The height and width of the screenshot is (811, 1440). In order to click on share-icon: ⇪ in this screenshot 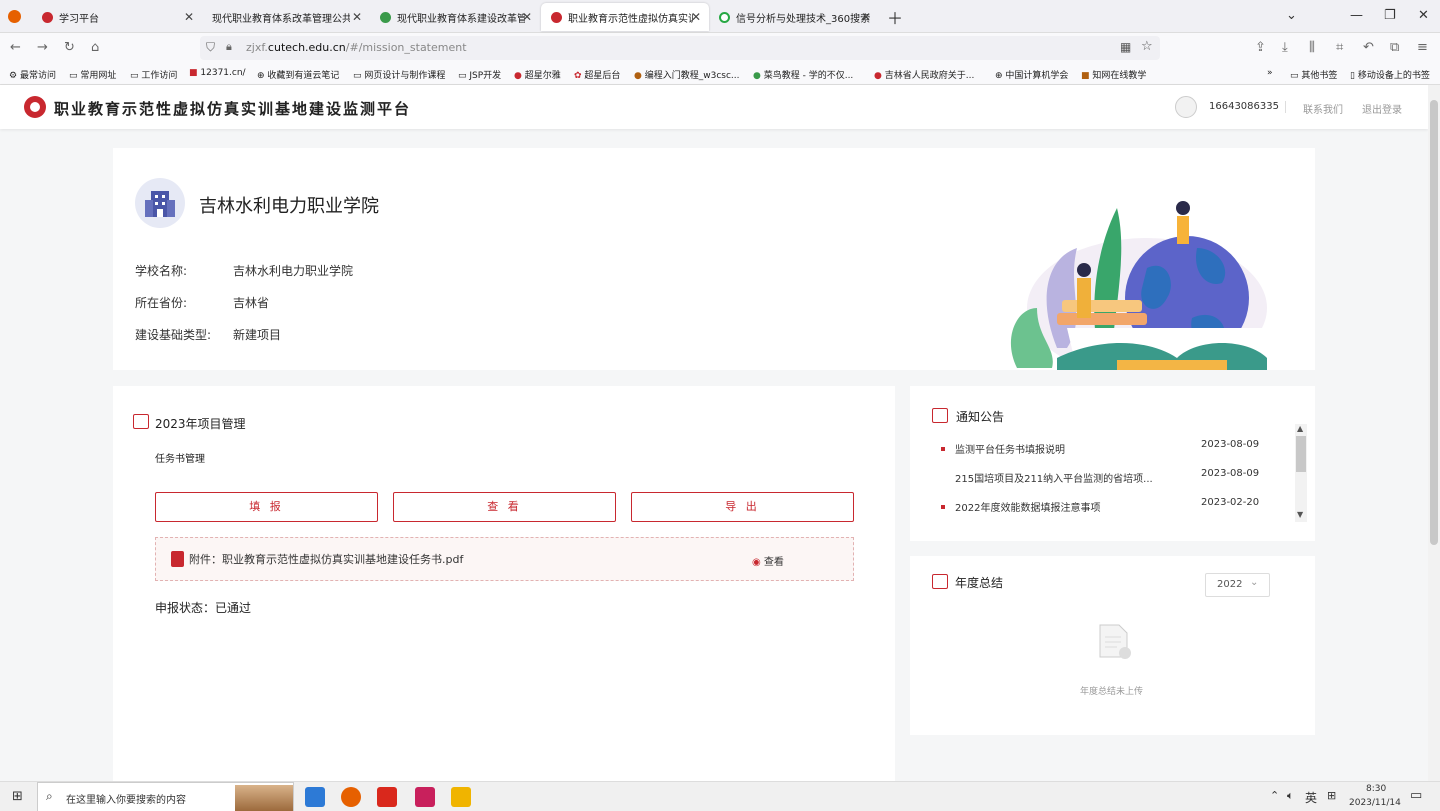, I will do `click(1260, 47)`.